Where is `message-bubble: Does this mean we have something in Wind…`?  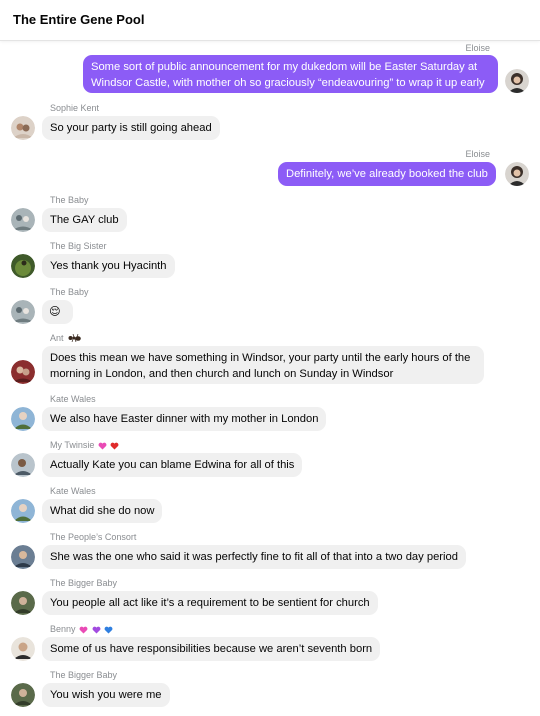 message-bubble: Does this mean we have something in Wind… is located at coordinates (263, 365).